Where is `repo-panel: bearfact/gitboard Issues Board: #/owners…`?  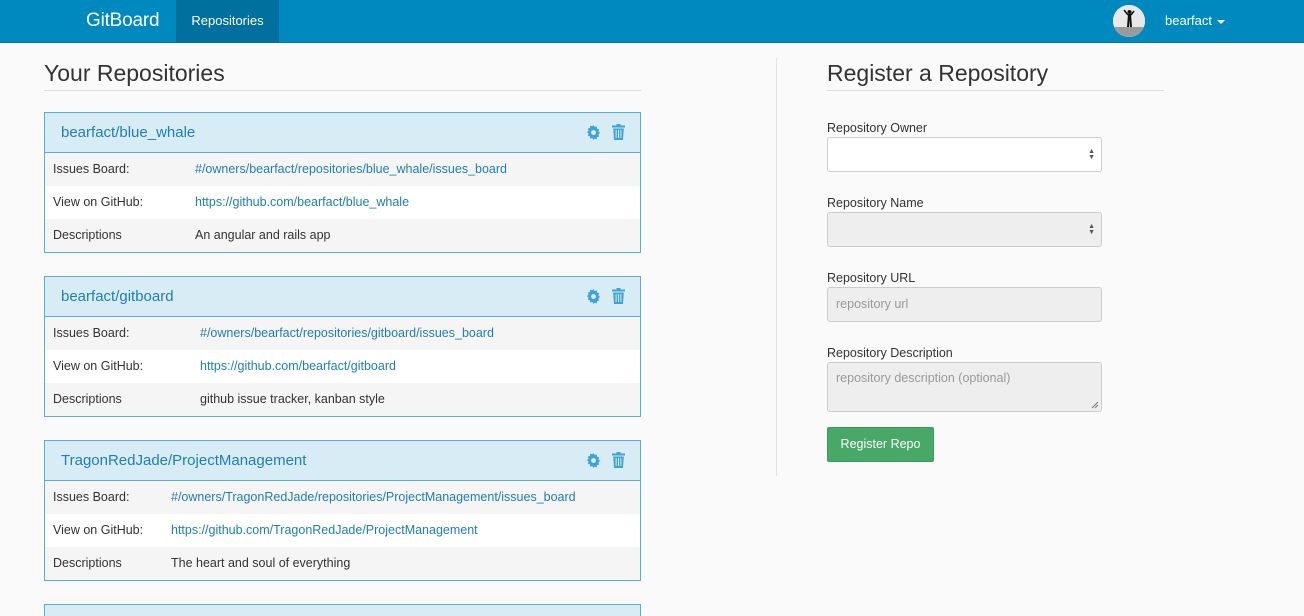
repo-panel: bearfact/gitboard Issues Board: #/owners… is located at coordinates (342, 346).